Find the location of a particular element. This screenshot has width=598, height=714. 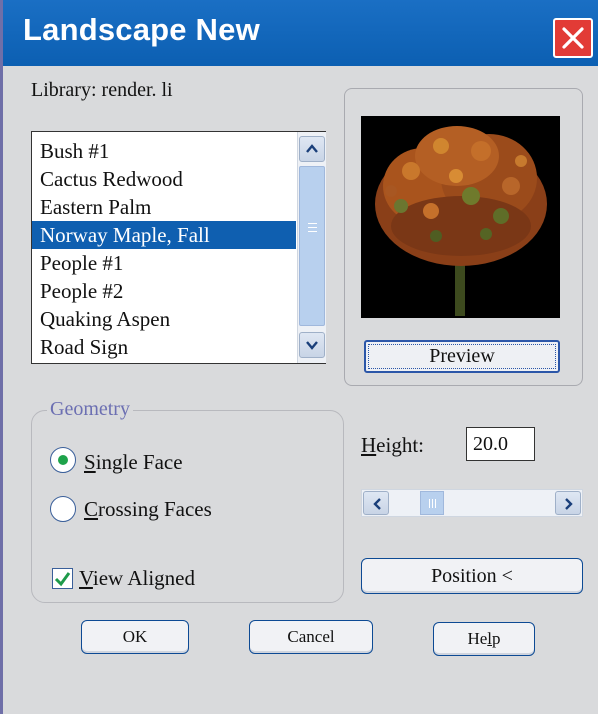

scroll-right-button is located at coordinates (568, 503).